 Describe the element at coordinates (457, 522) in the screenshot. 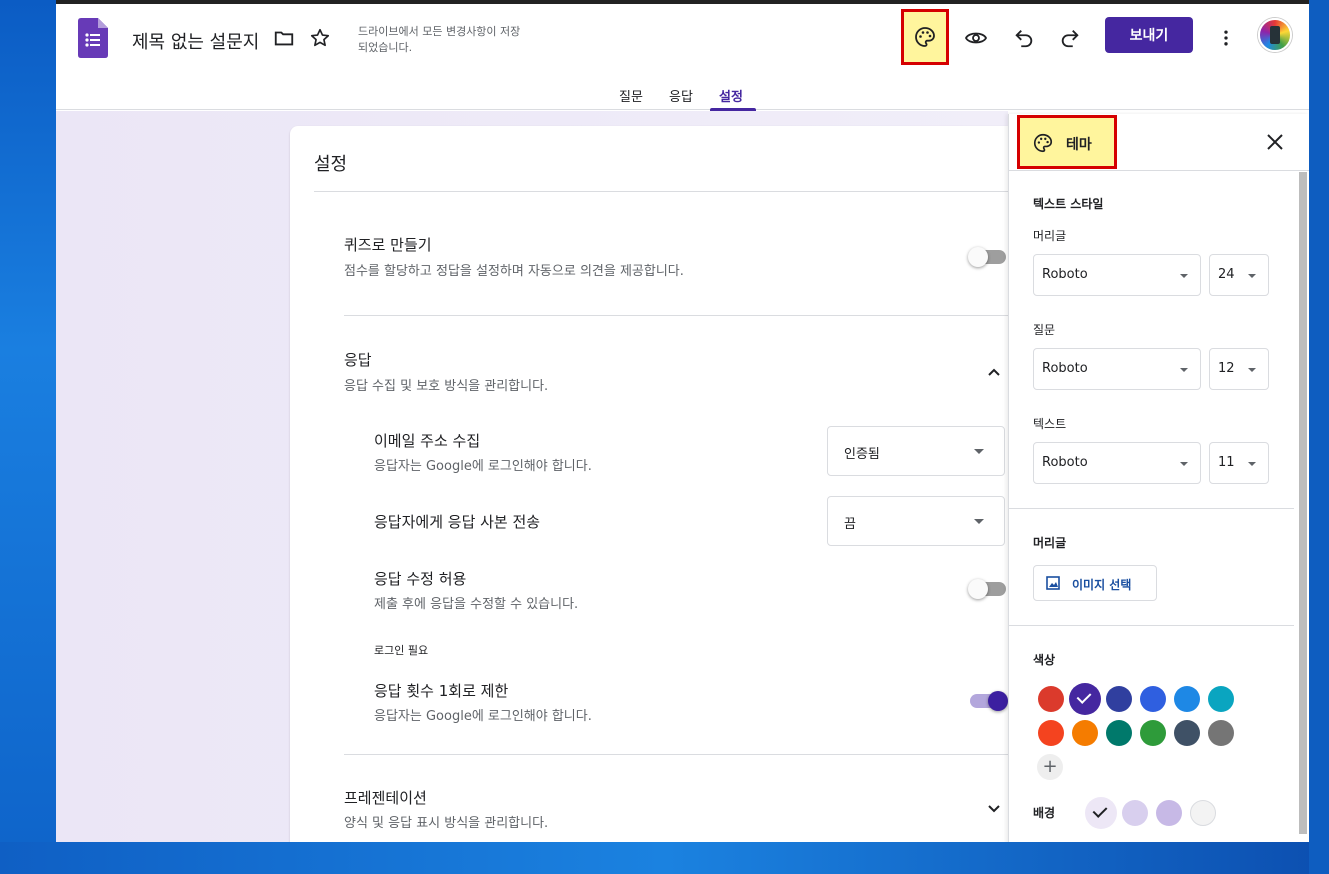

I see `send-copy-title: 응답자에게 응답 사본 전송` at that location.